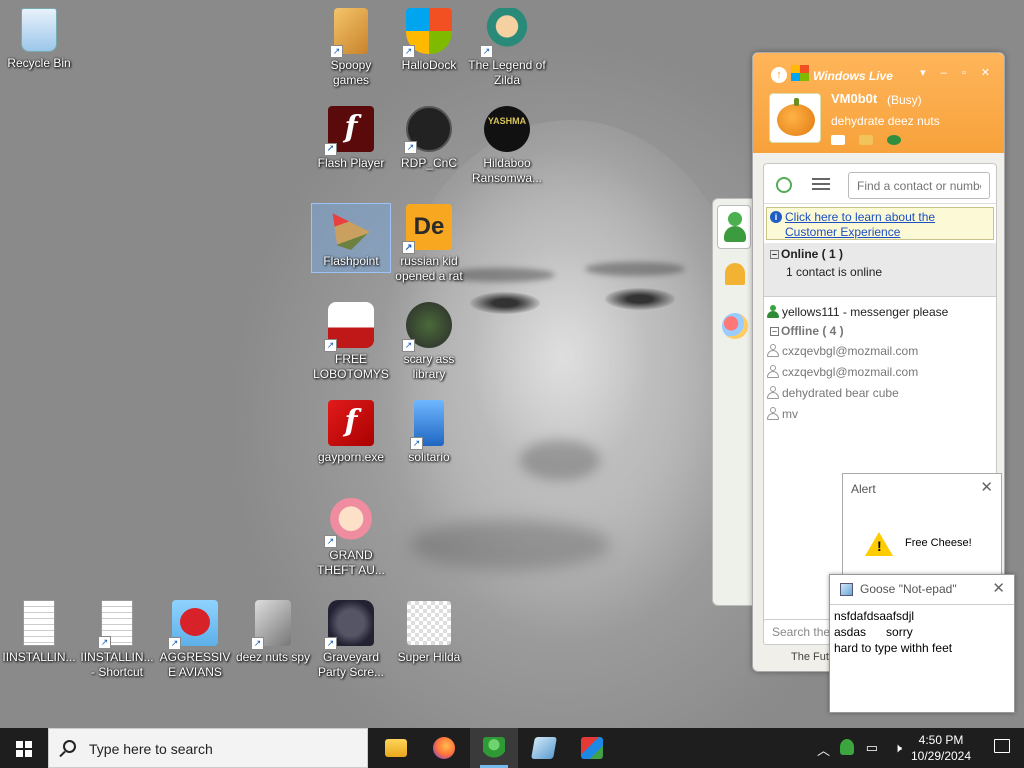 This screenshot has width=1024, height=768. I want to click on taskbar-firefox, so click(444, 748).